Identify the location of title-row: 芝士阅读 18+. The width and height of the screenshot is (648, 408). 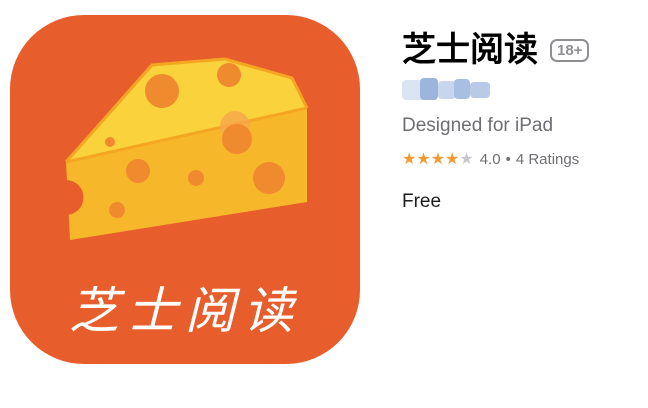
(496, 50).